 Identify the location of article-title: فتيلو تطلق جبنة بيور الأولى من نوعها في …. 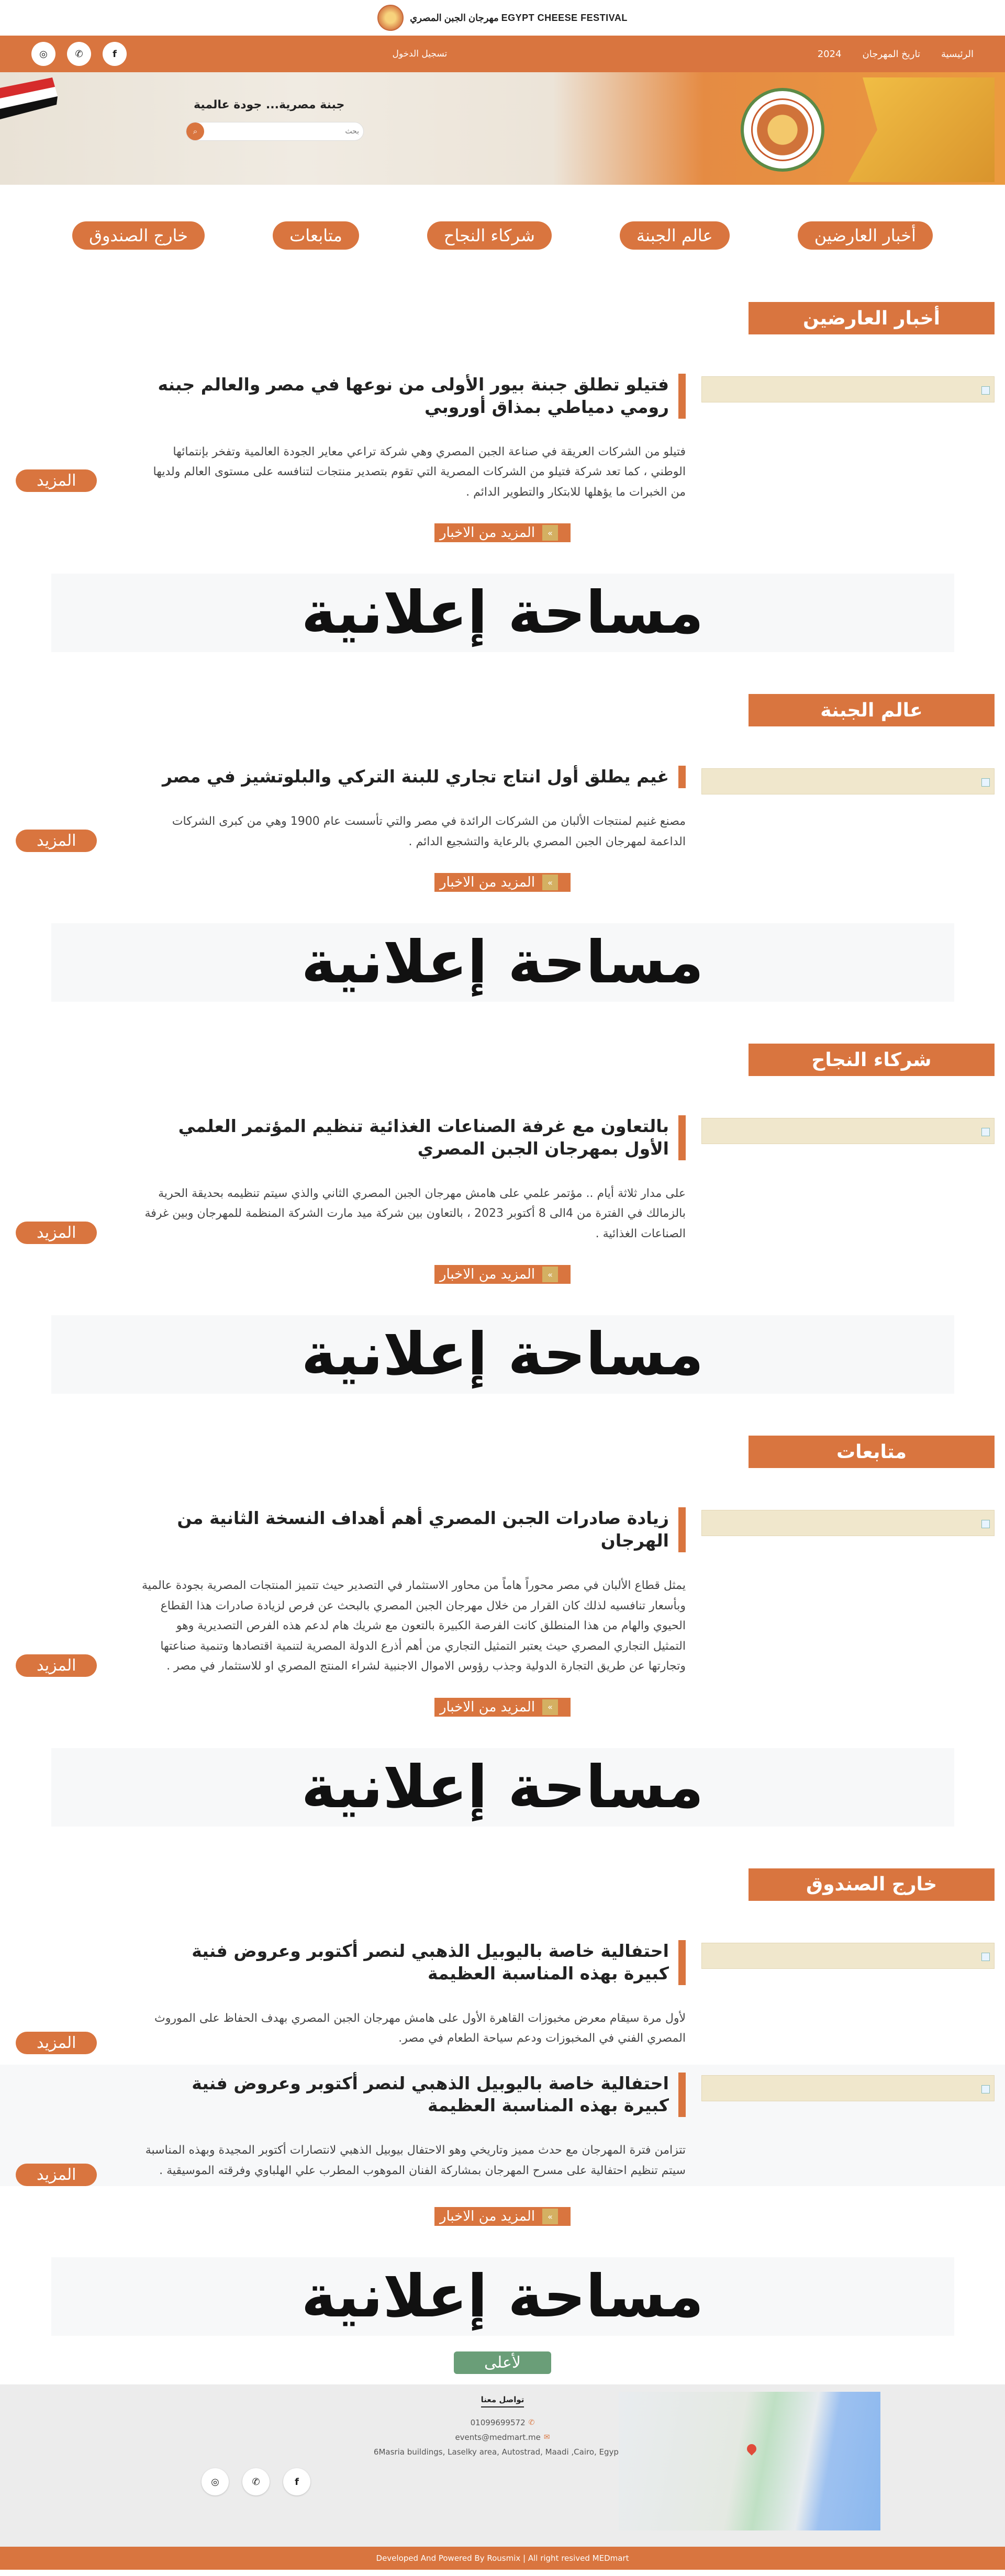
(413, 396).